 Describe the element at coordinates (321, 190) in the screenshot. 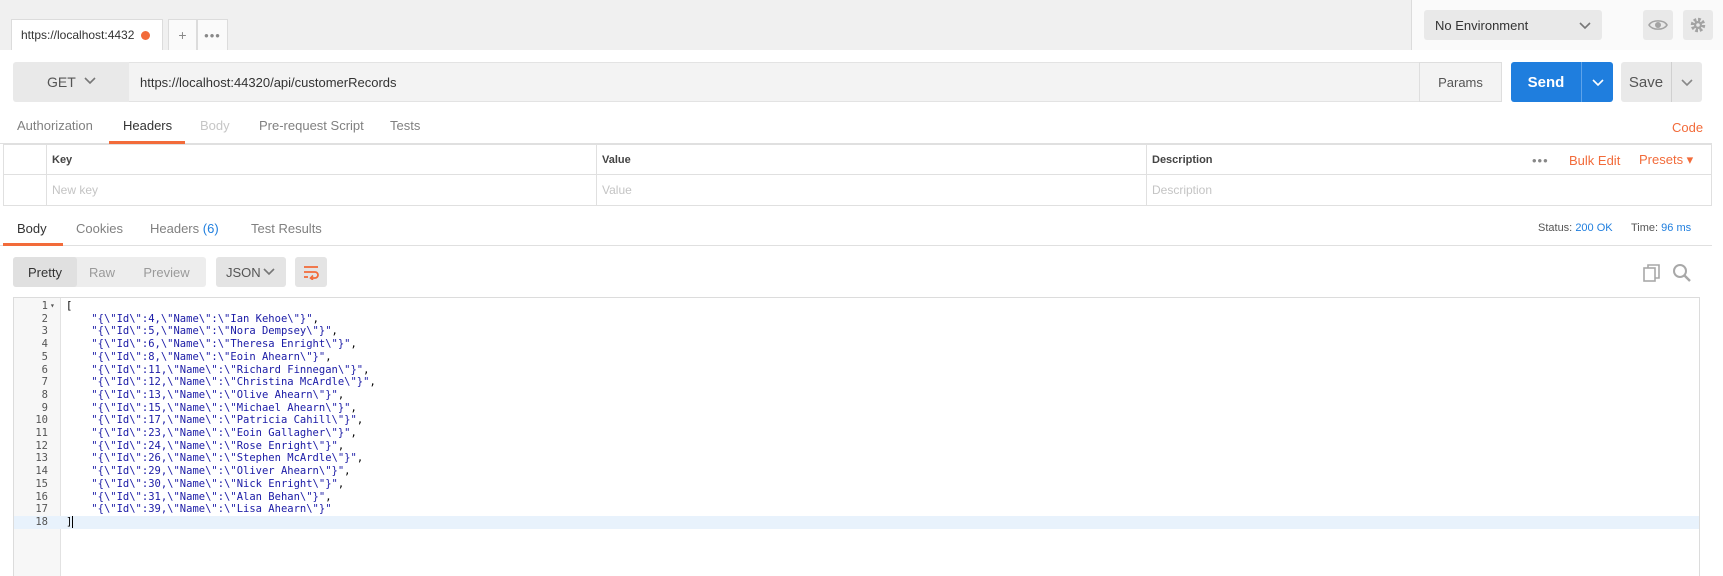

I see `new-key-input: New key` at that location.